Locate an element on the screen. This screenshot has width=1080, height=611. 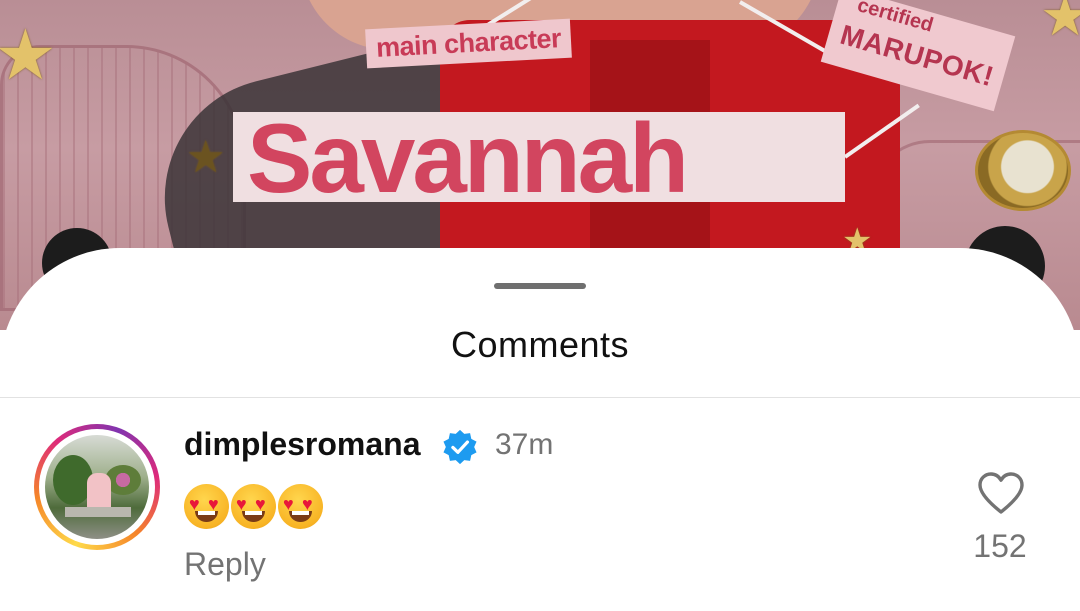
comment-text: ♥ ♥ ♥ ♥ ♥ ♥ is located at coordinates (253, 508).